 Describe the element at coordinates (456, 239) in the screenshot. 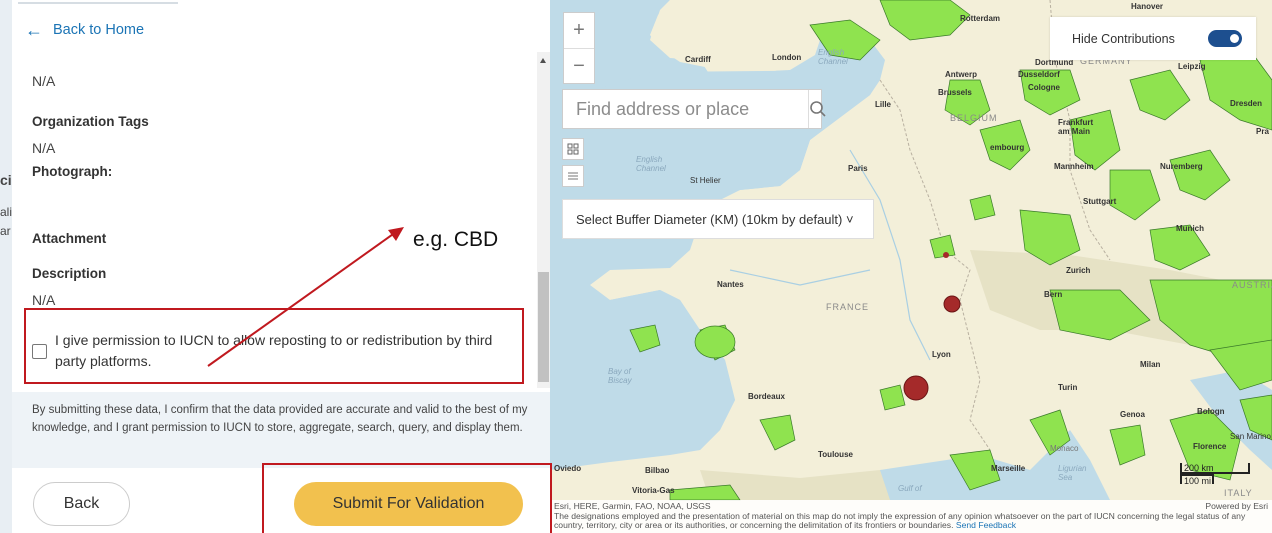

I see `annotation-note: e.g. CBD` at that location.